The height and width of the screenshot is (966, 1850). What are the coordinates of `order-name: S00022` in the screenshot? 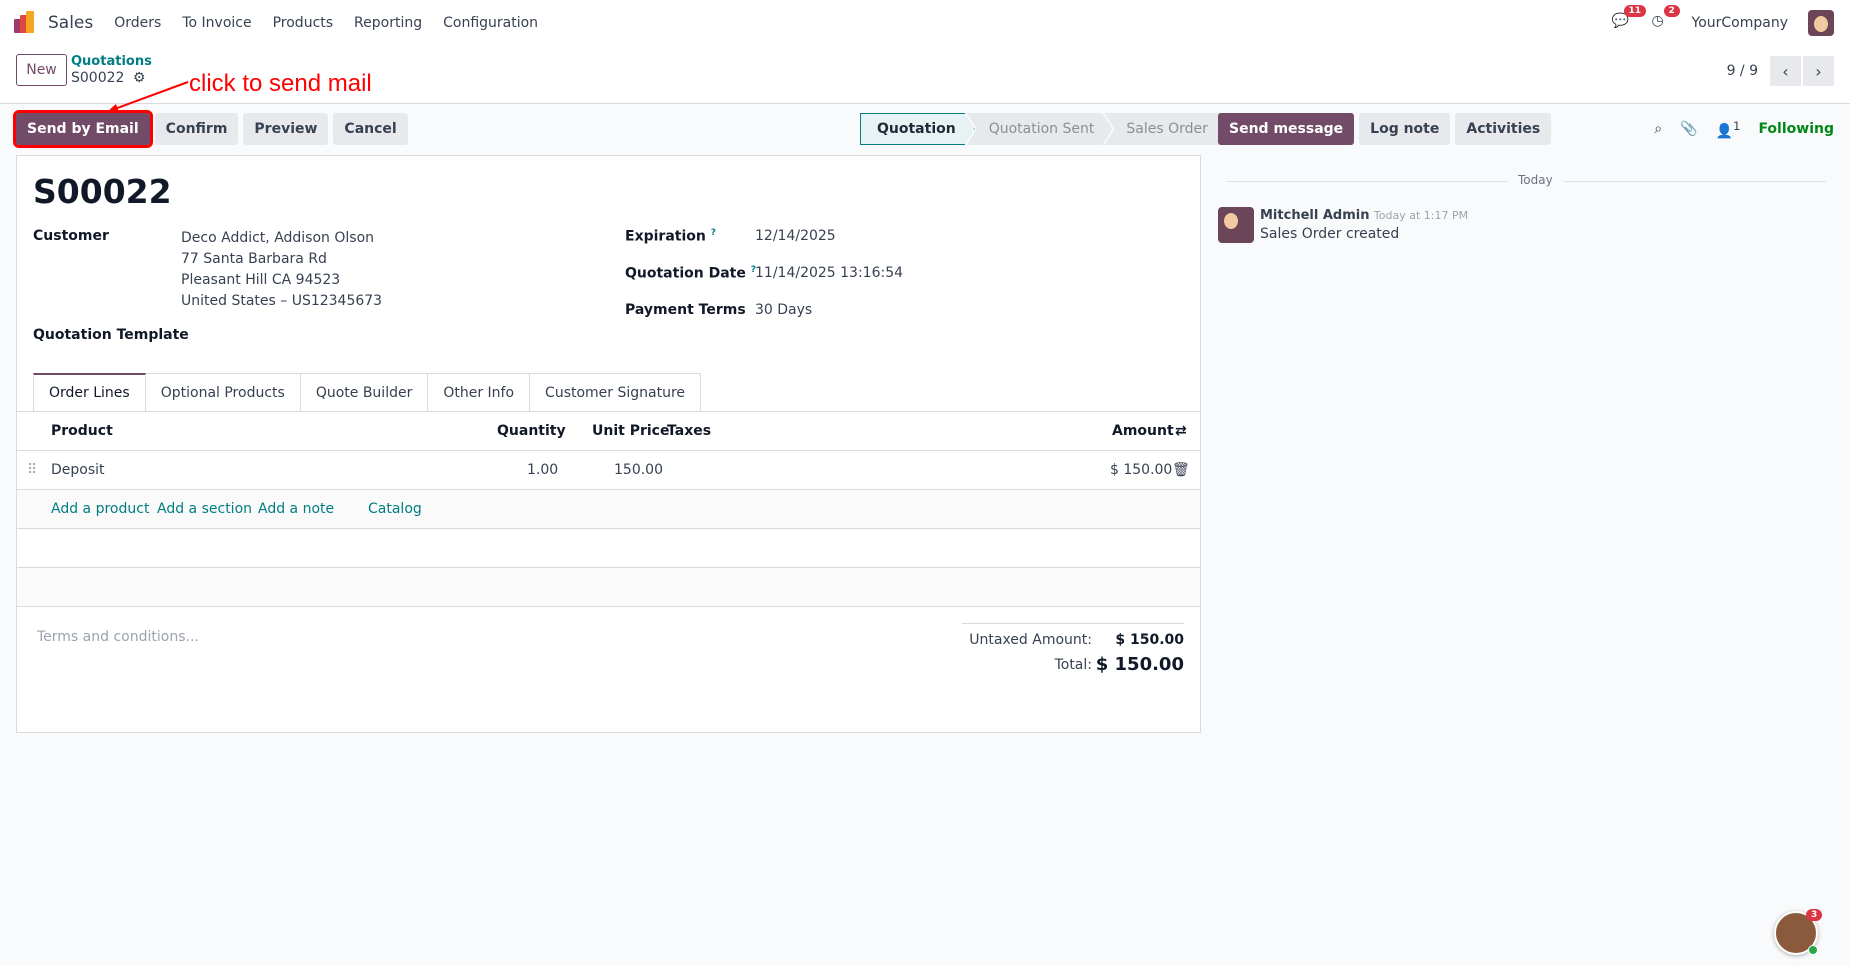 It's located at (102, 191).